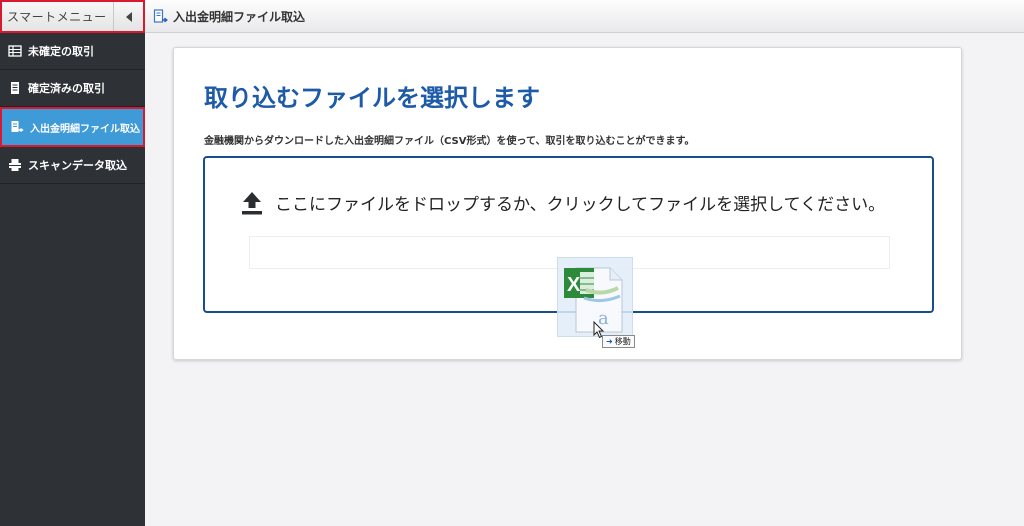  I want to click on sidebar-item-label: スキャンデータ取込, so click(77, 165).